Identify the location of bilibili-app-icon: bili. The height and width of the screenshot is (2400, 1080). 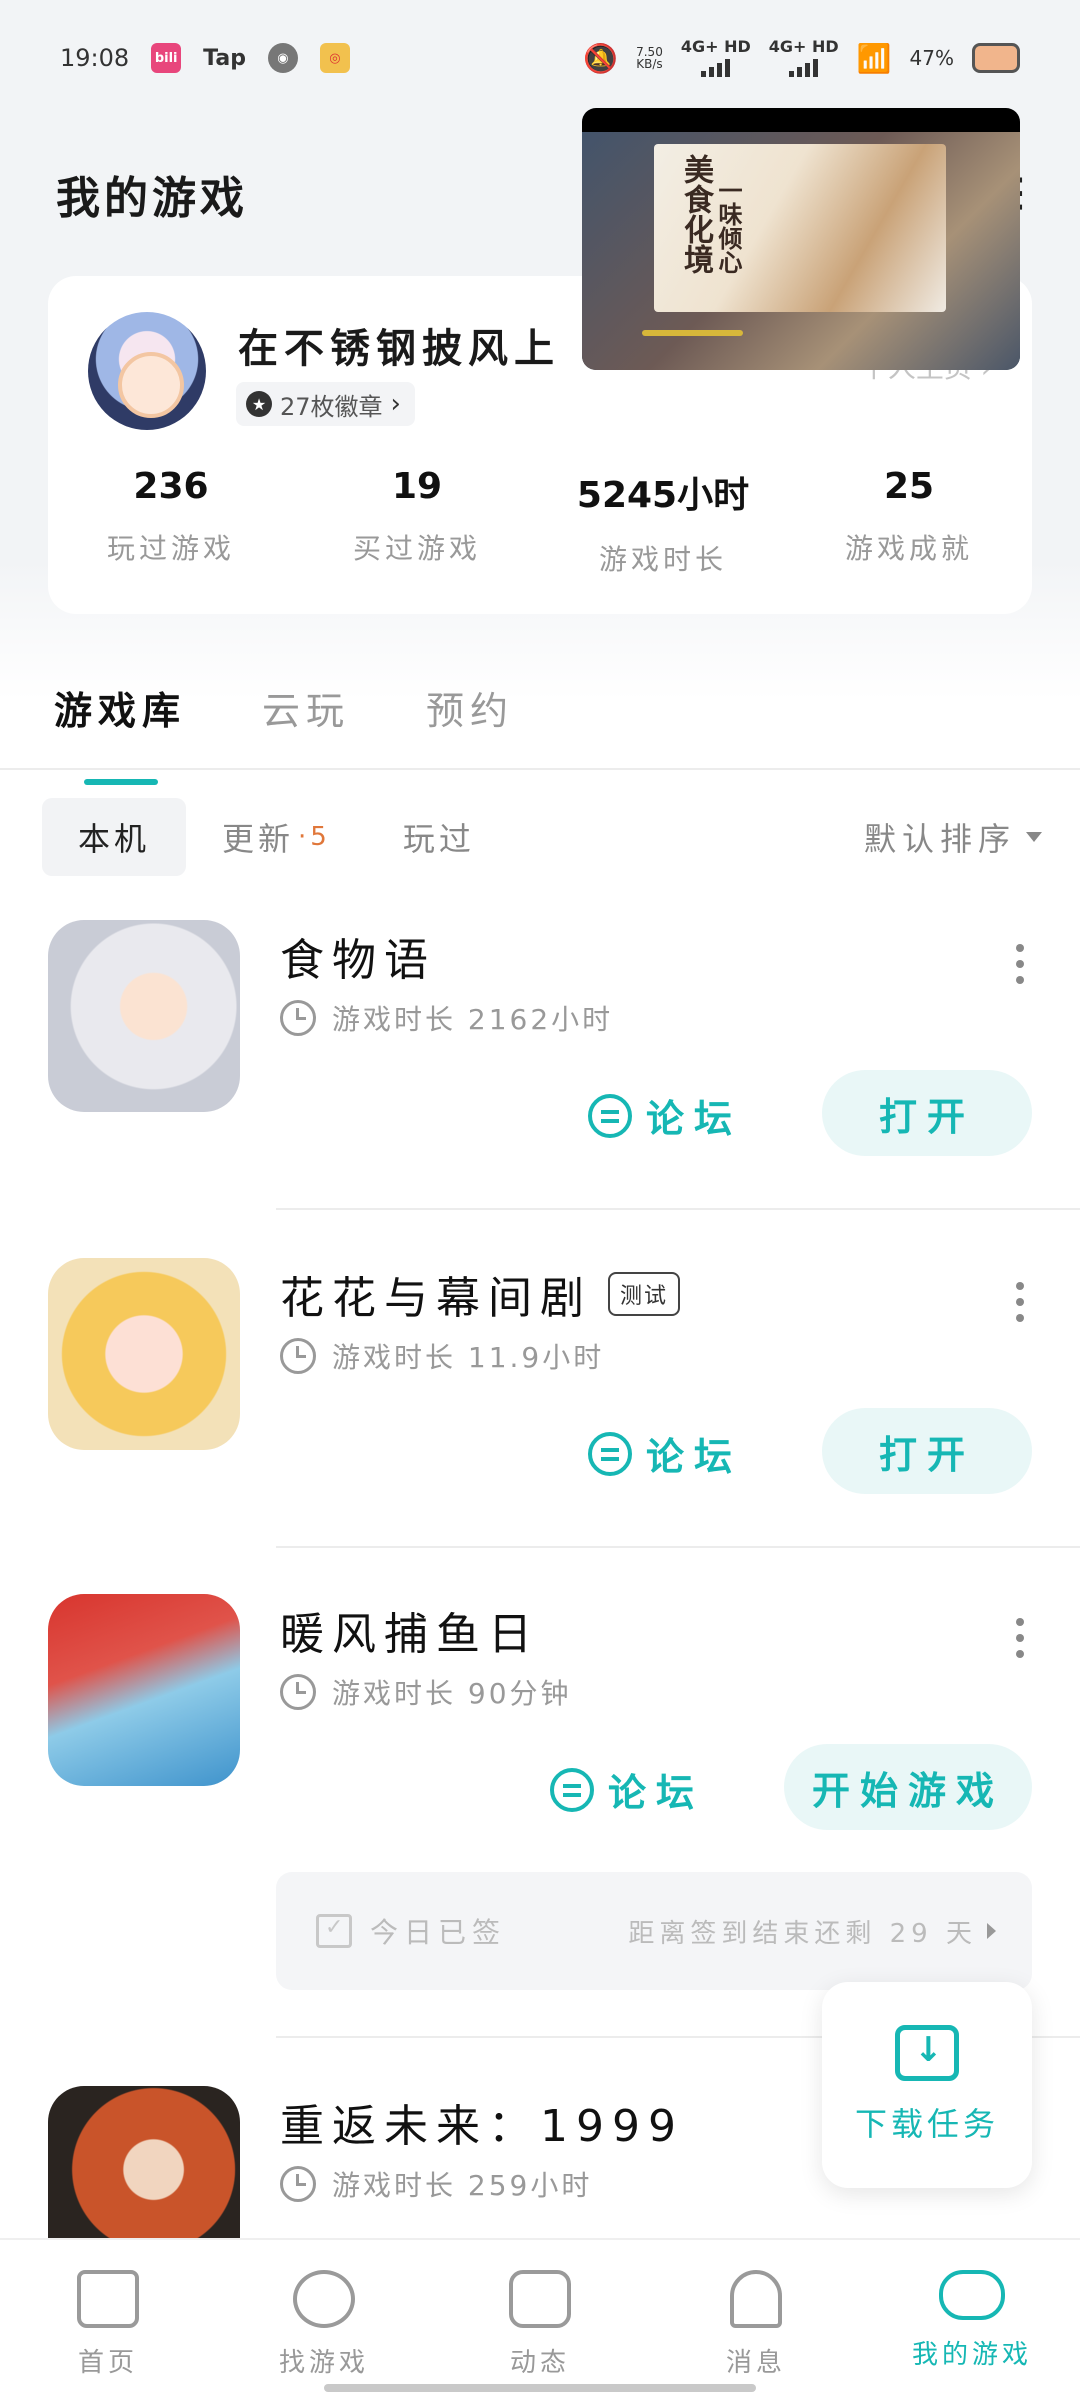
(166, 58).